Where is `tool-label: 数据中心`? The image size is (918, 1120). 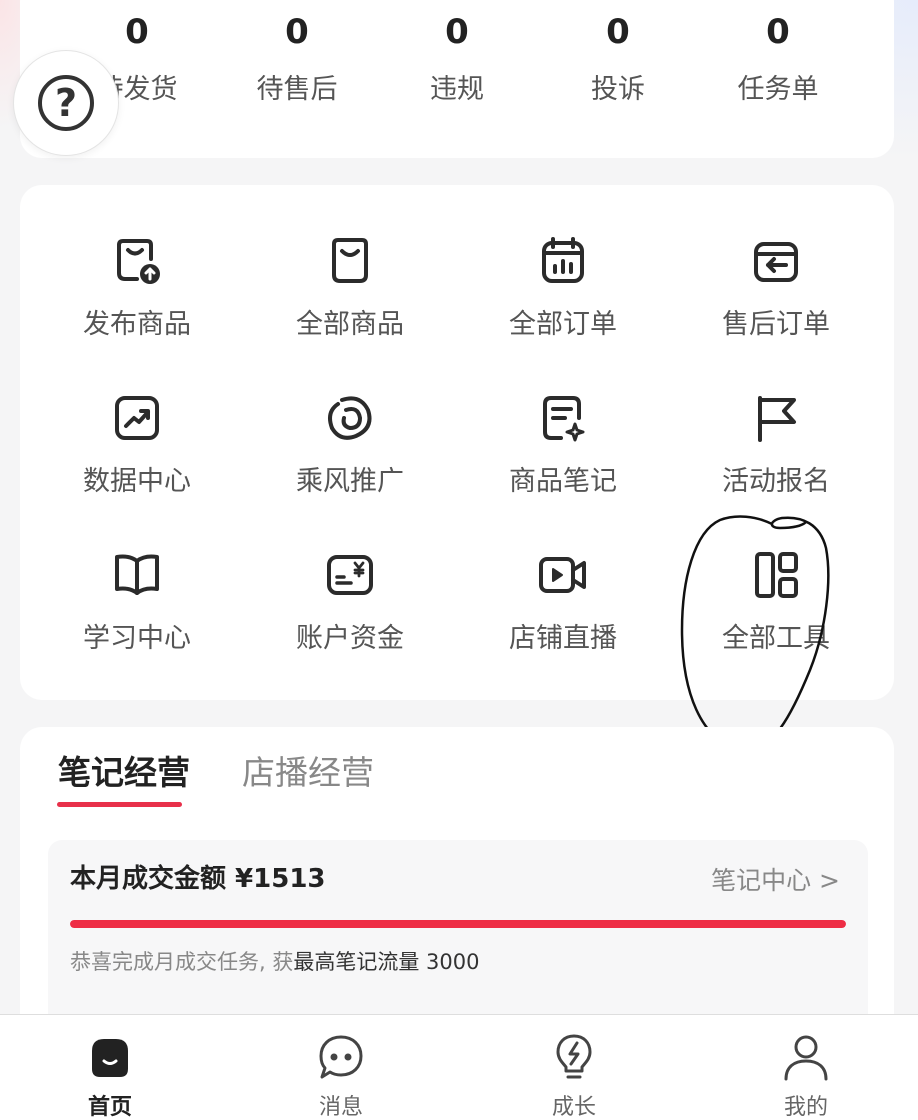
tool-label: 数据中心 is located at coordinates (137, 481).